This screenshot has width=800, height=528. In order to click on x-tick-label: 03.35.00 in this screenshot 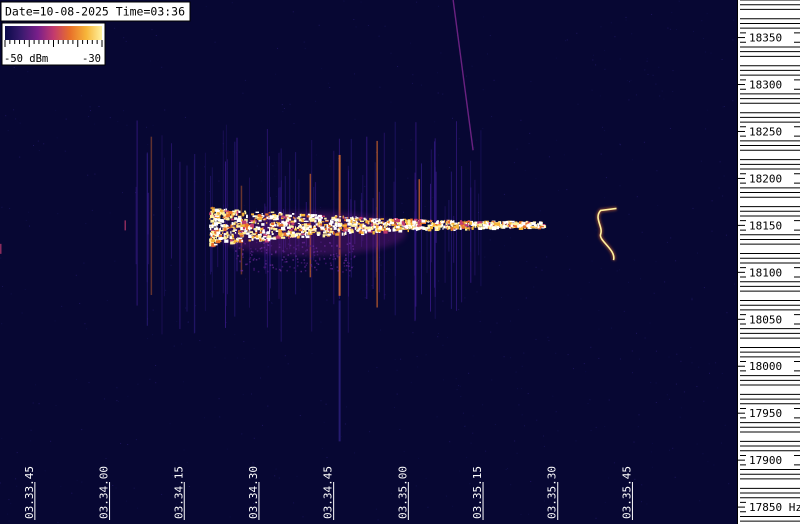, I will do `click(402, 492)`.